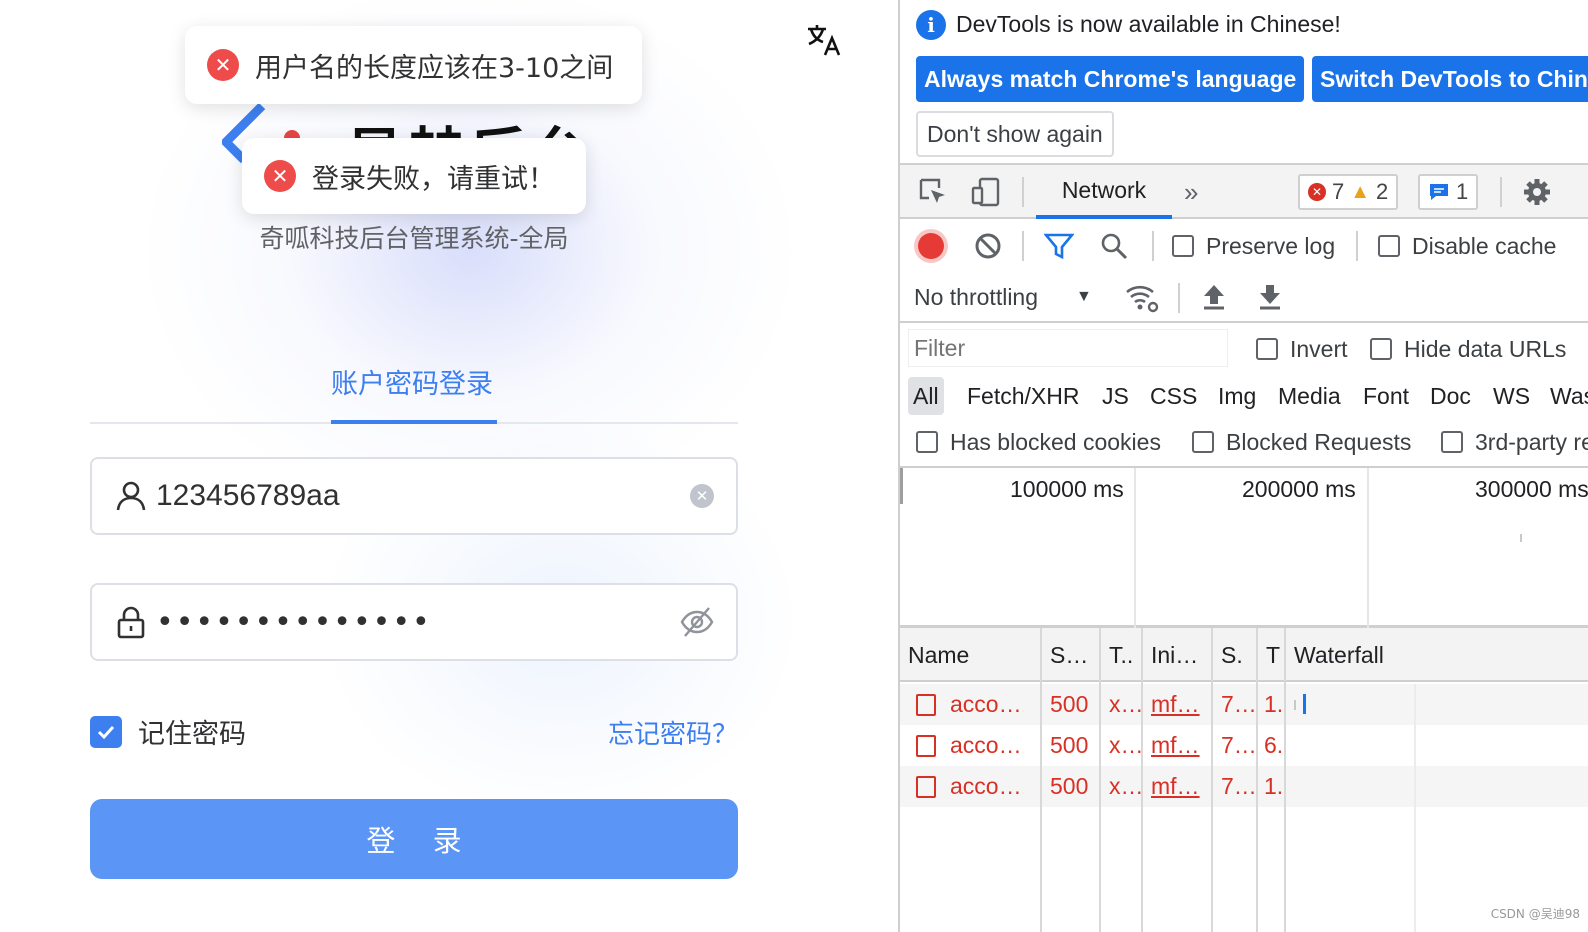 The height and width of the screenshot is (932, 1588). I want to click on forgot-password-link: 忘记密码？, so click(673, 732).